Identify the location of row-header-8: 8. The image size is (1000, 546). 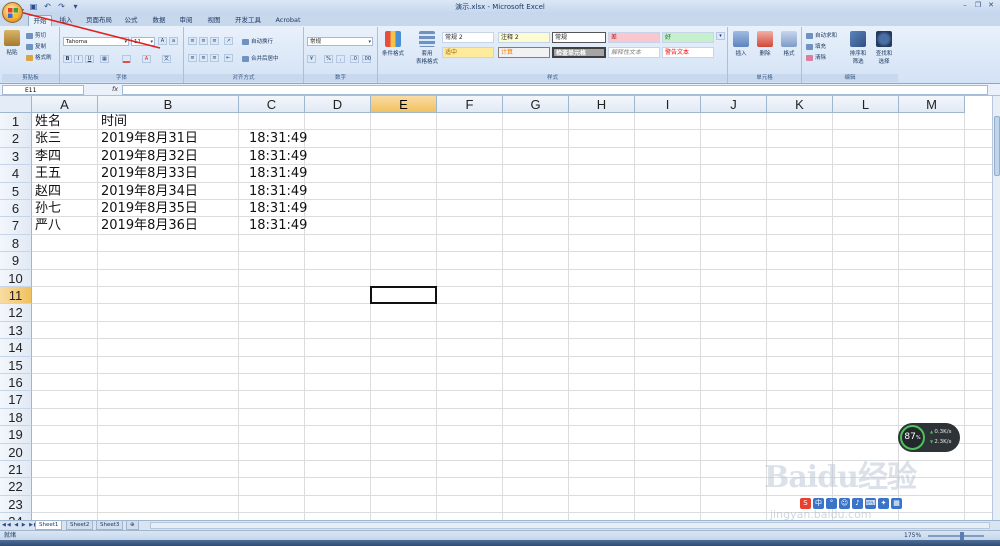
(16, 243).